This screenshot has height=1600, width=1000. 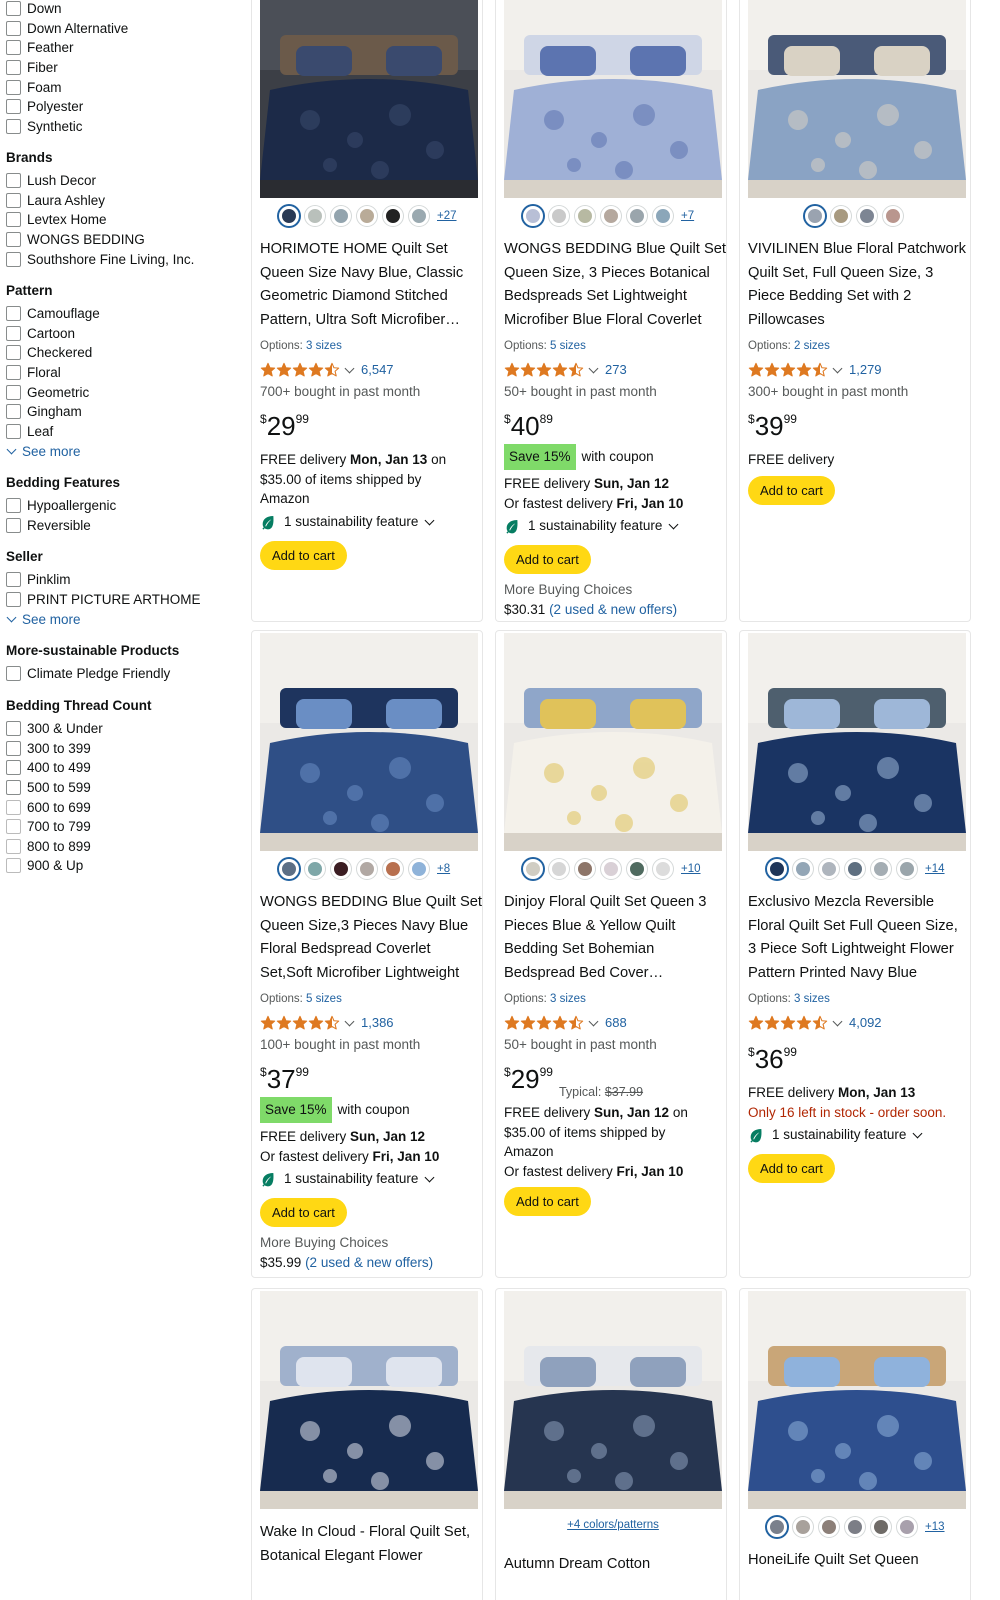 What do you see at coordinates (859, 1059) in the screenshot?
I see `product-price: $36 99` at bounding box center [859, 1059].